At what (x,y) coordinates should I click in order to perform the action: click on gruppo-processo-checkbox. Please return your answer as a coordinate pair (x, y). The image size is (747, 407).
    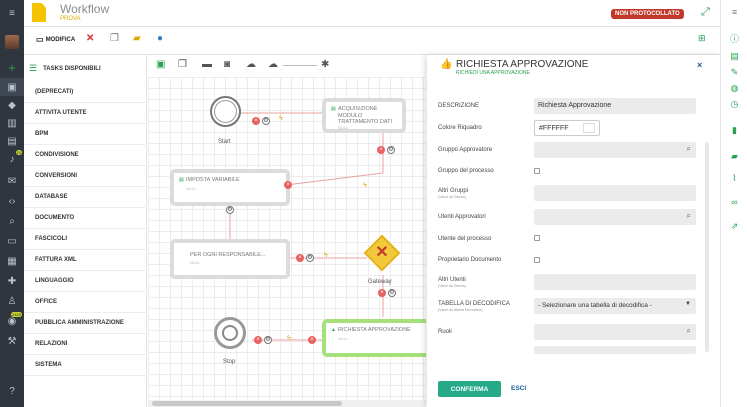
    Looking at the image, I should click on (537, 171).